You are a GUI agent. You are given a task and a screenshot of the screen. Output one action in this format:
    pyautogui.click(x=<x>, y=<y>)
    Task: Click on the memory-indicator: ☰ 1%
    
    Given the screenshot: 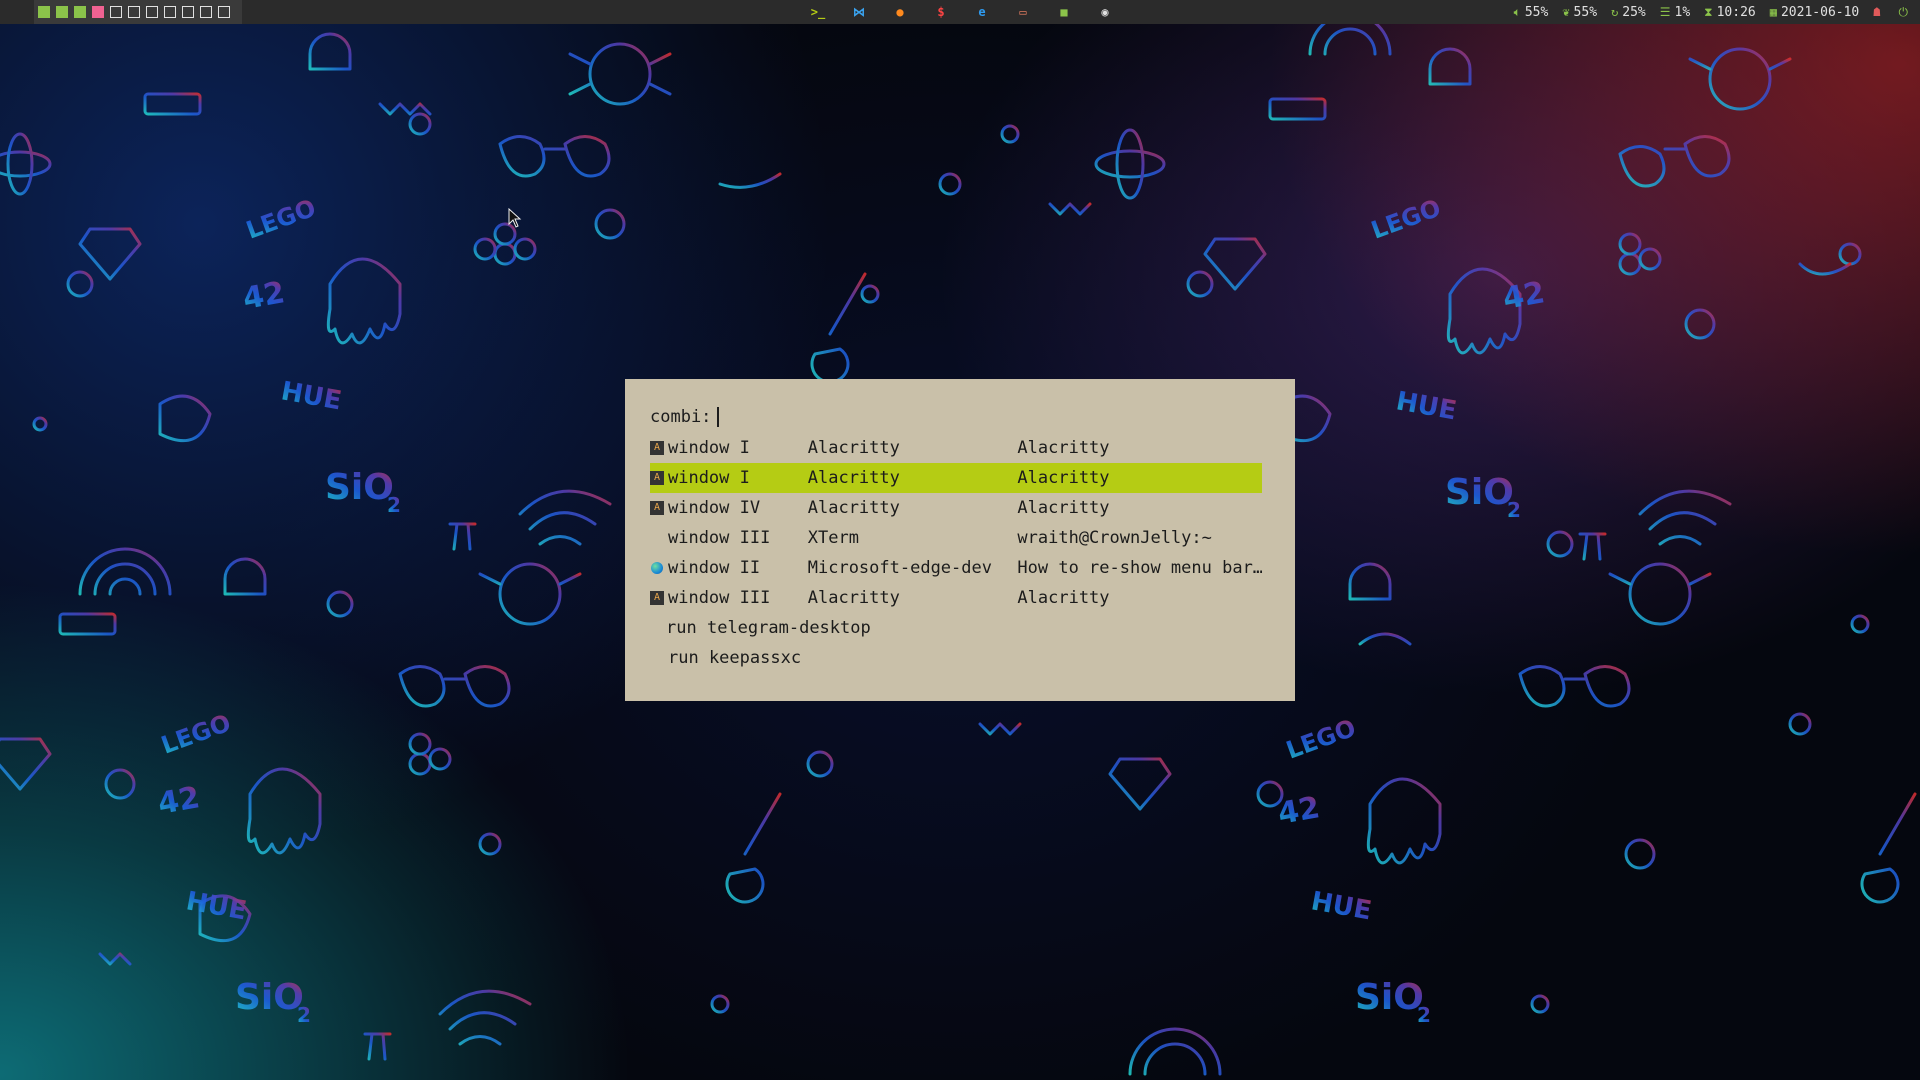 What is the action you would take?
    pyautogui.click(x=1675, y=12)
    